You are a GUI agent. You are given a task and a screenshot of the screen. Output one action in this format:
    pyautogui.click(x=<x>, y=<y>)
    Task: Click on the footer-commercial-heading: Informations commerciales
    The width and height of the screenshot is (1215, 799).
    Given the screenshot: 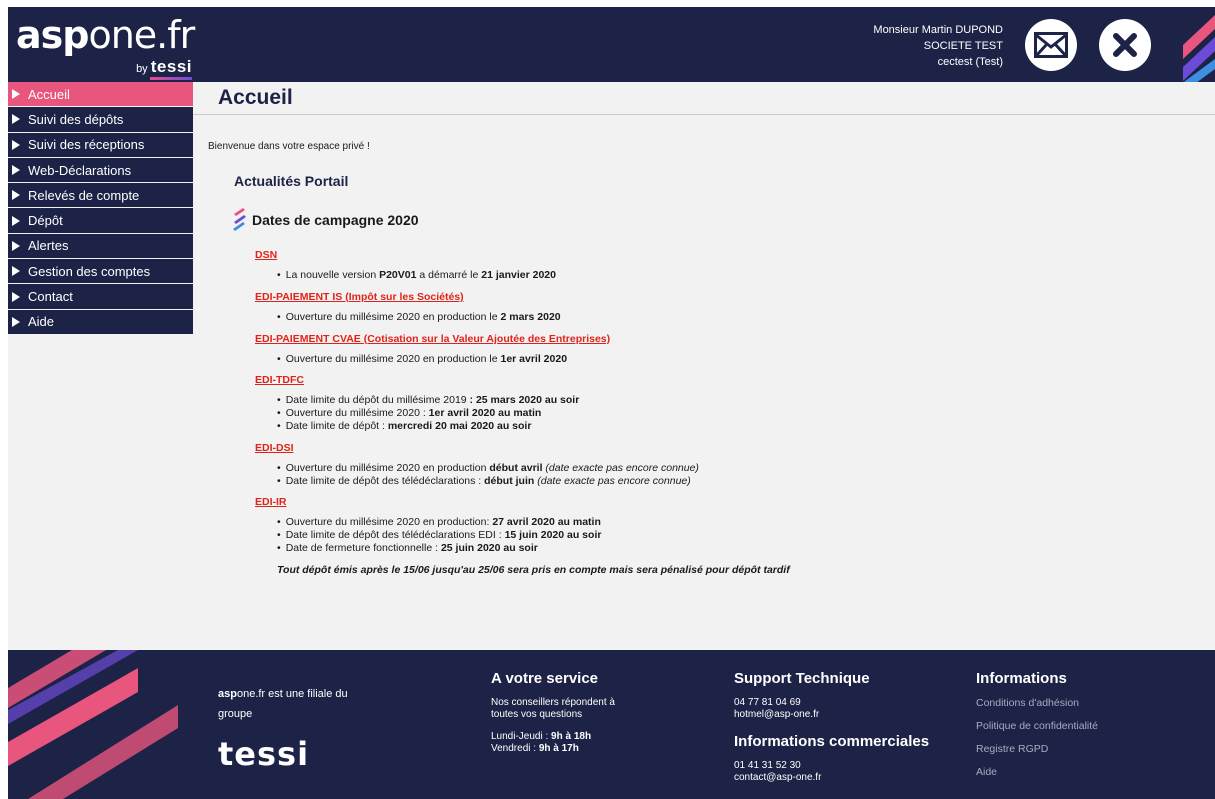 What is the action you would take?
    pyautogui.click(x=832, y=741)
    